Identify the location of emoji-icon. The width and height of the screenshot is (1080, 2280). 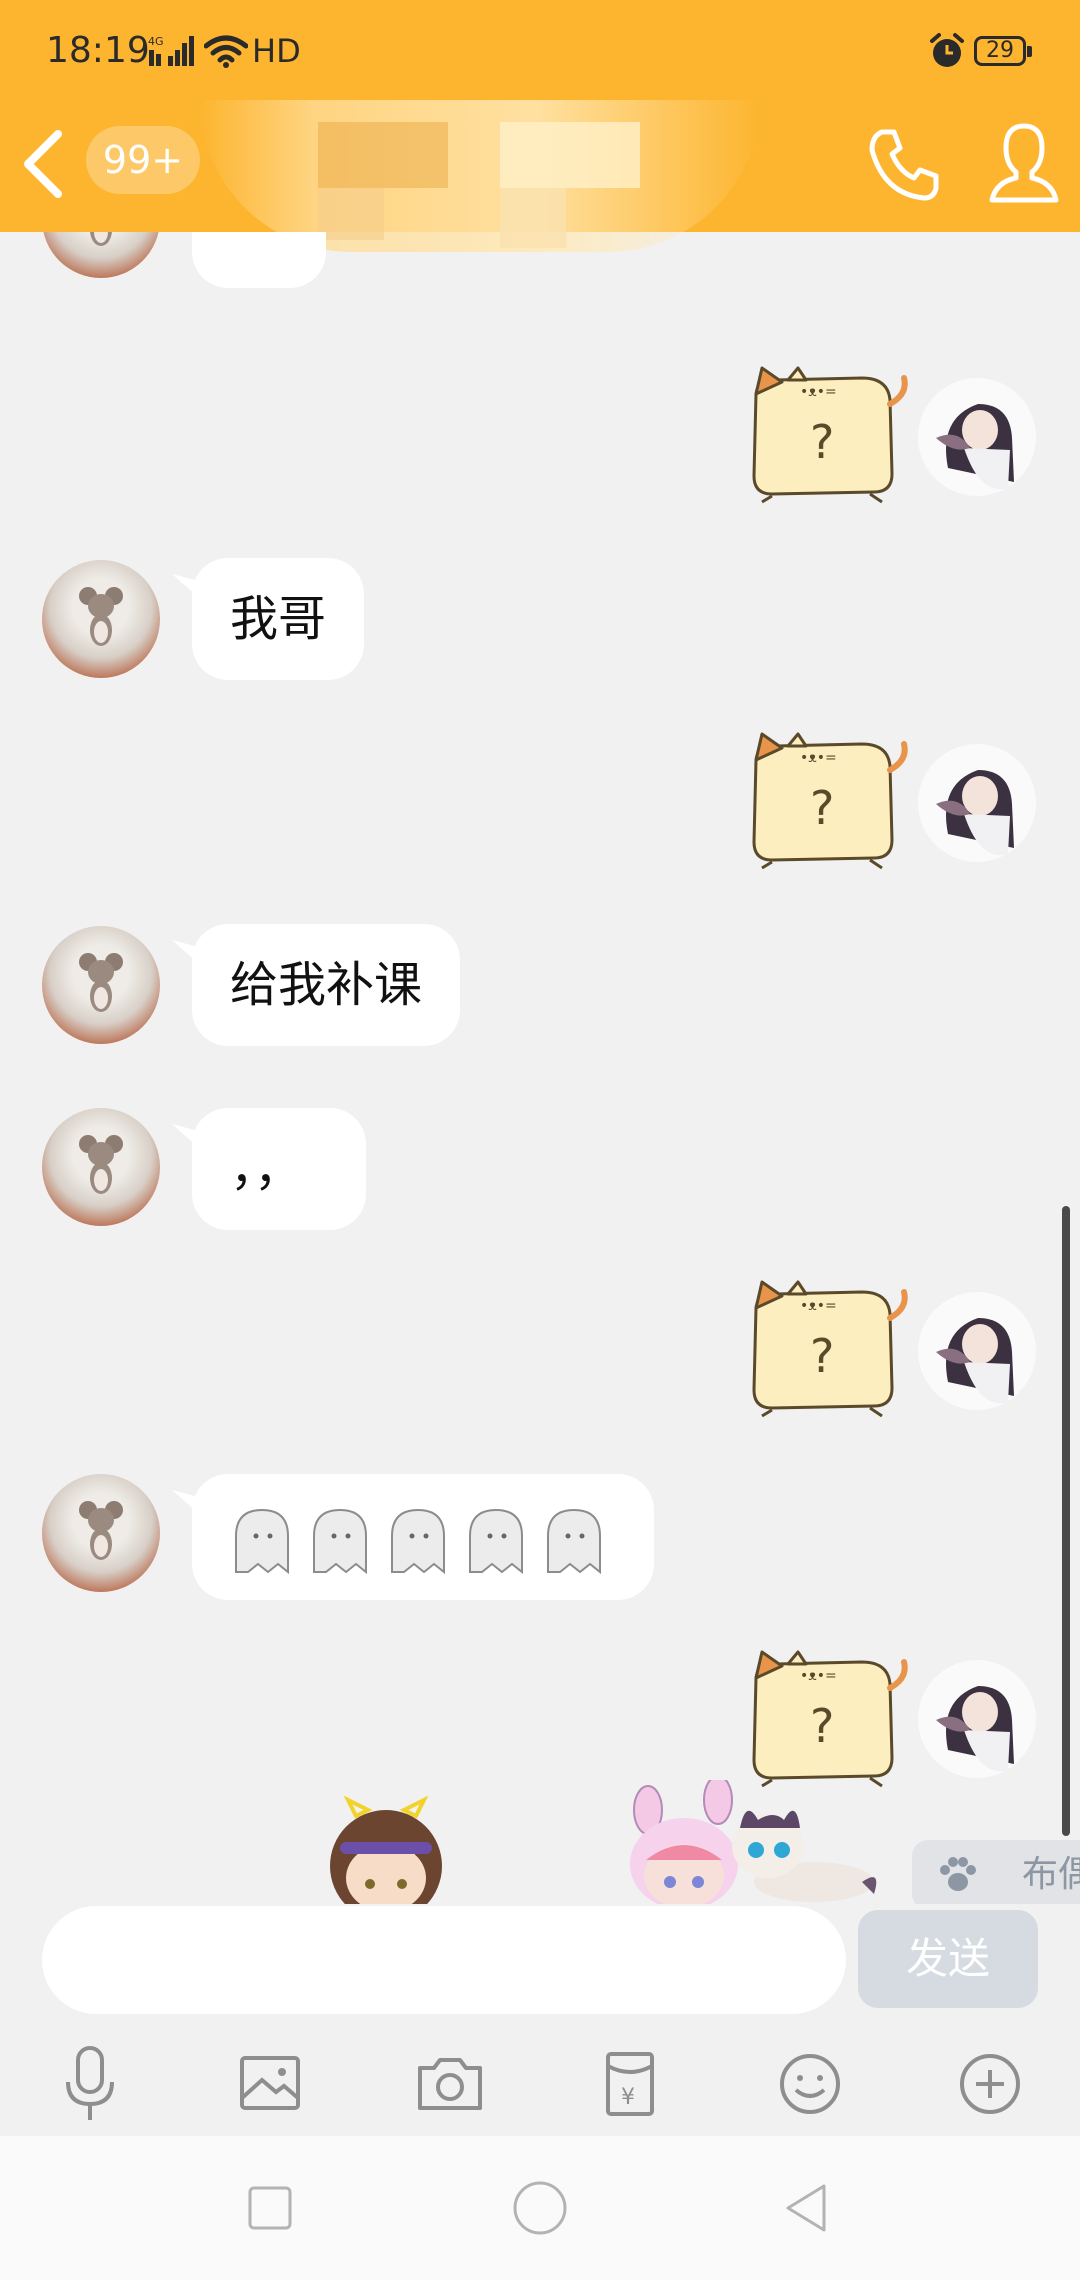
(810, 2084).